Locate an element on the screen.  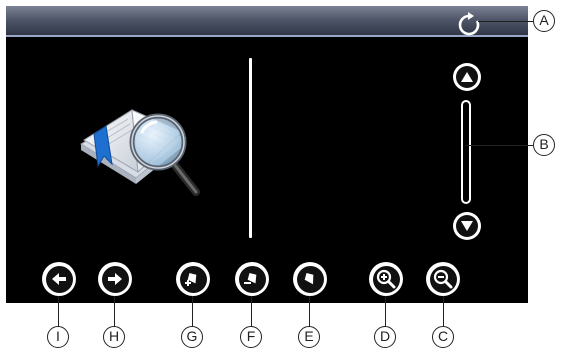
arrow-left-icon is located at coordinates (59, 279).